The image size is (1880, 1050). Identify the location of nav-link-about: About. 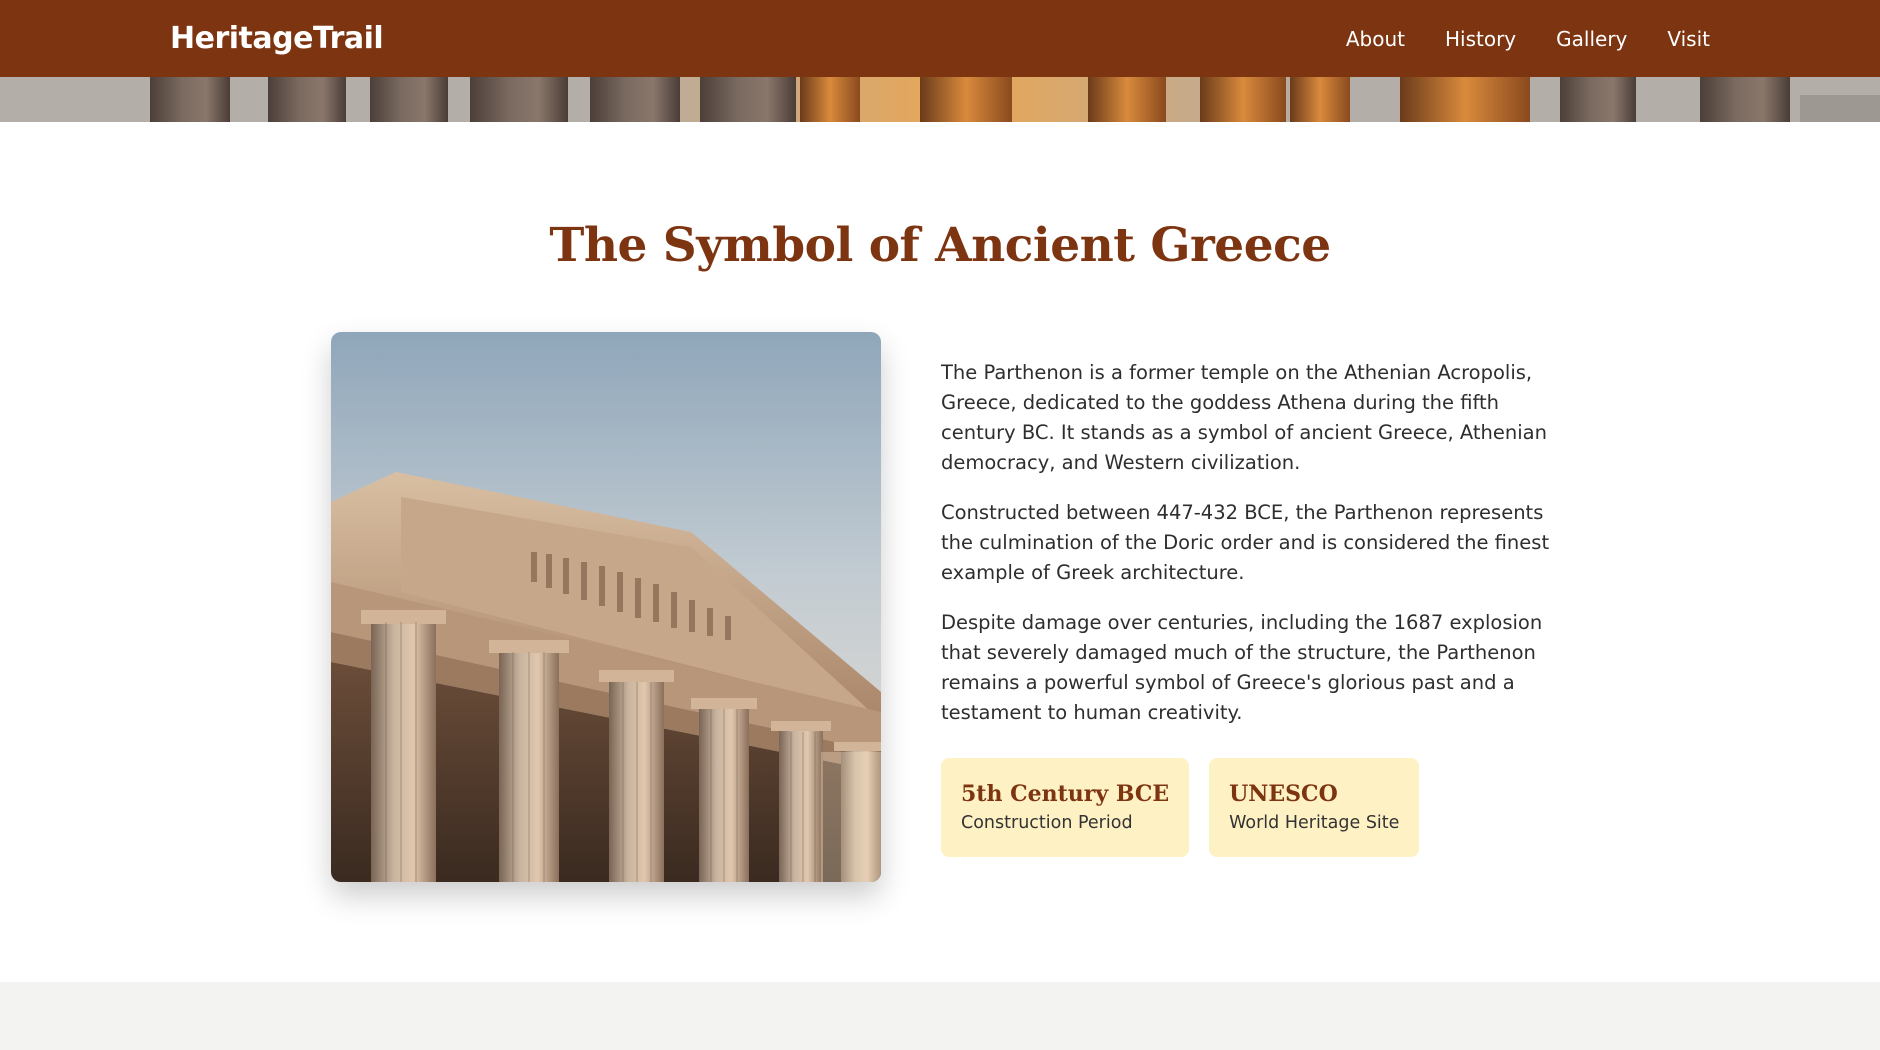
(1375, 39).